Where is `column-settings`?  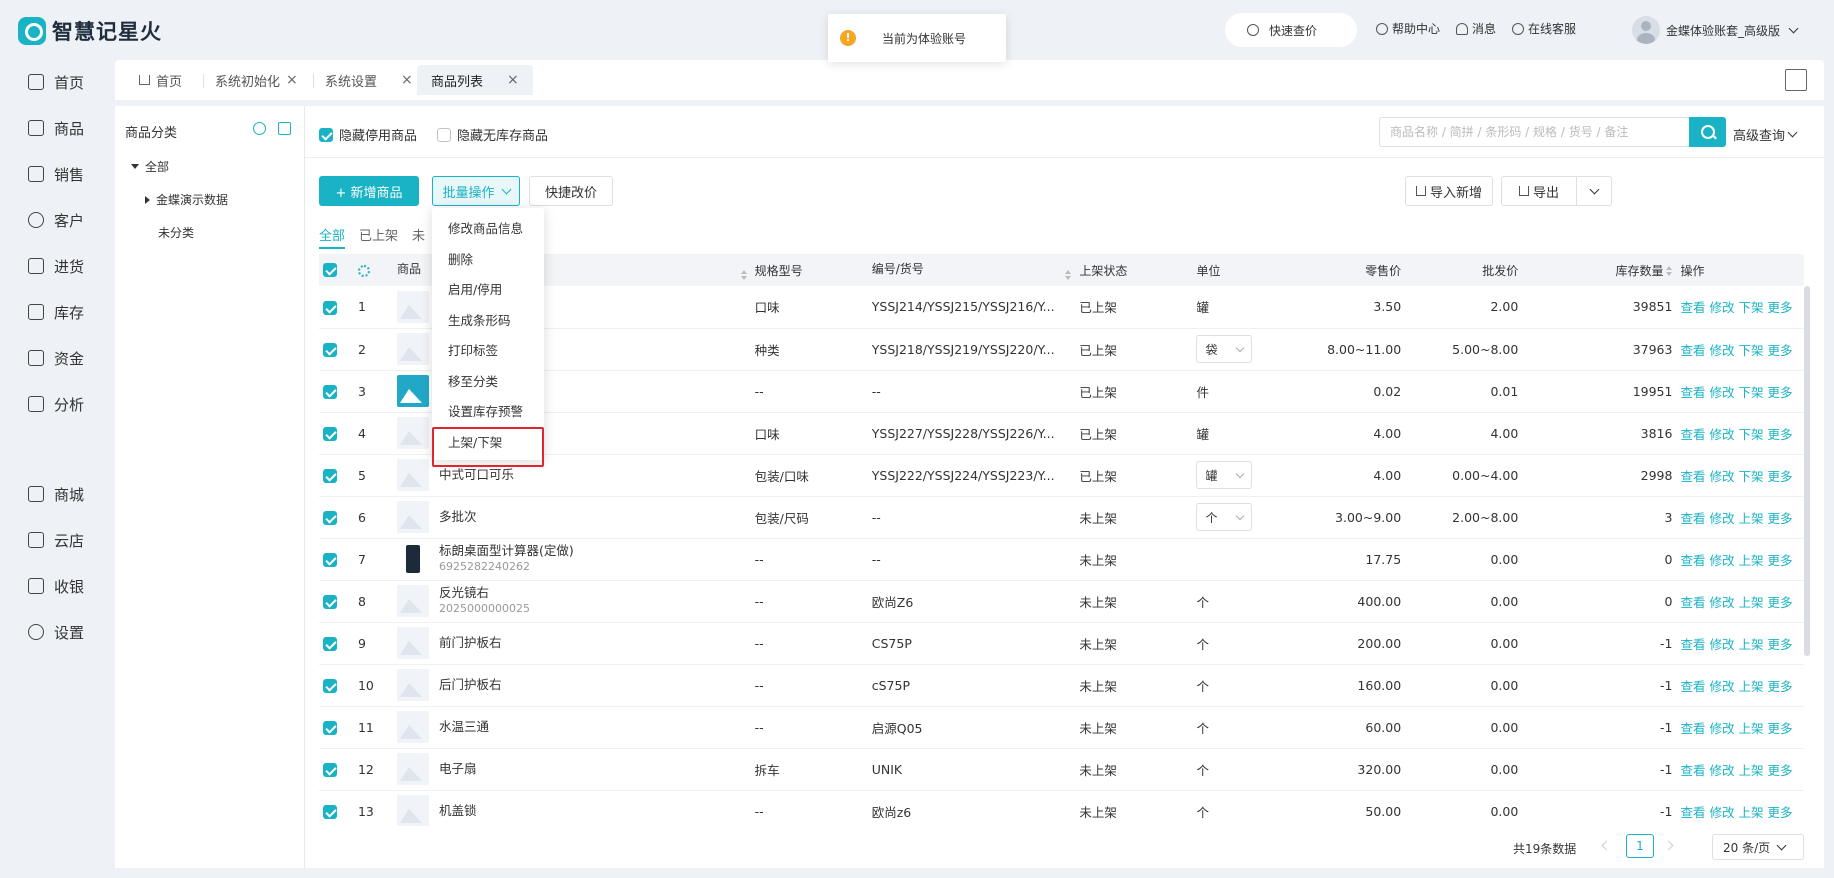
column-settings is located at coordinates (373, 270).